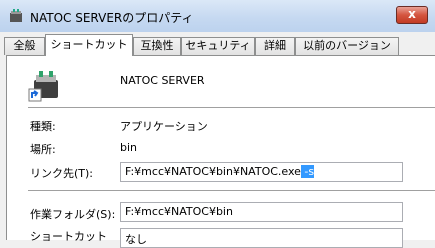 The image size is (435, 248). Describe the element at coordinates (68, 236) in the screenshot. I see `shortcut-key-label: ショートカット` at that location.